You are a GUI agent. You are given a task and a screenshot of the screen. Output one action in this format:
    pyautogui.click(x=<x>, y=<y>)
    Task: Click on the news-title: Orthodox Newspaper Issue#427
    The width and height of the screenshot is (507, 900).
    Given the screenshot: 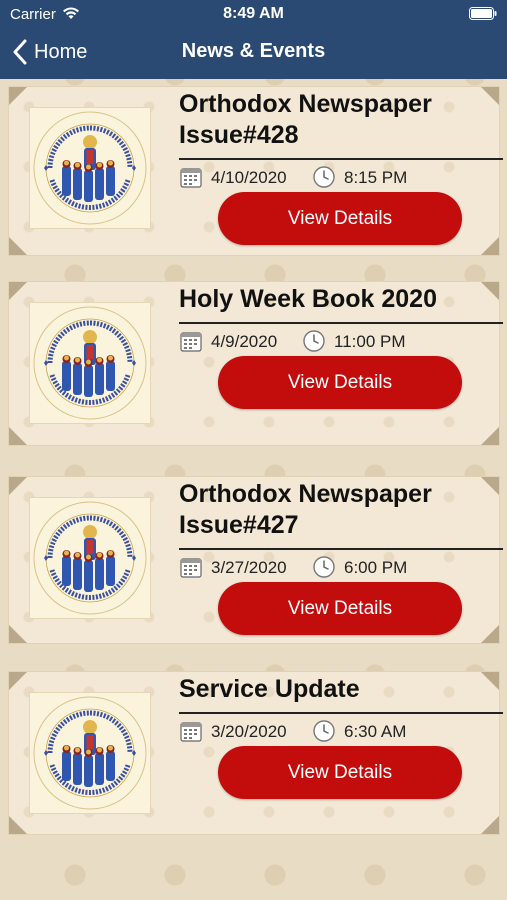 What is the action you would take?
    pyautogui.click(x=329, y=510)
    